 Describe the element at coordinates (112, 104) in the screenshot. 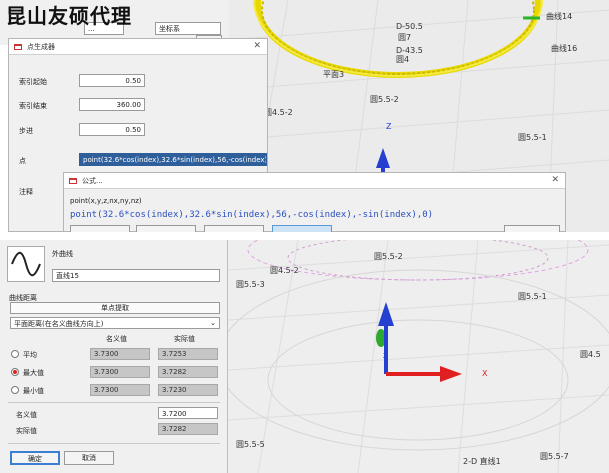

I see `end-index-input: 360.00` at that location.